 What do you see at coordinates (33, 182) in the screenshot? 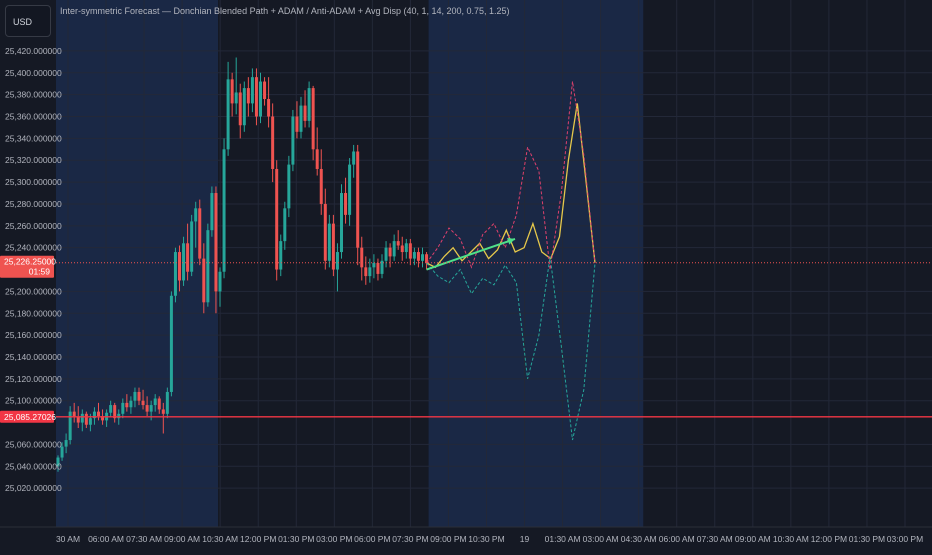
I see `price-tick-label: 25,300.000000` at bounding box center [33, 182].